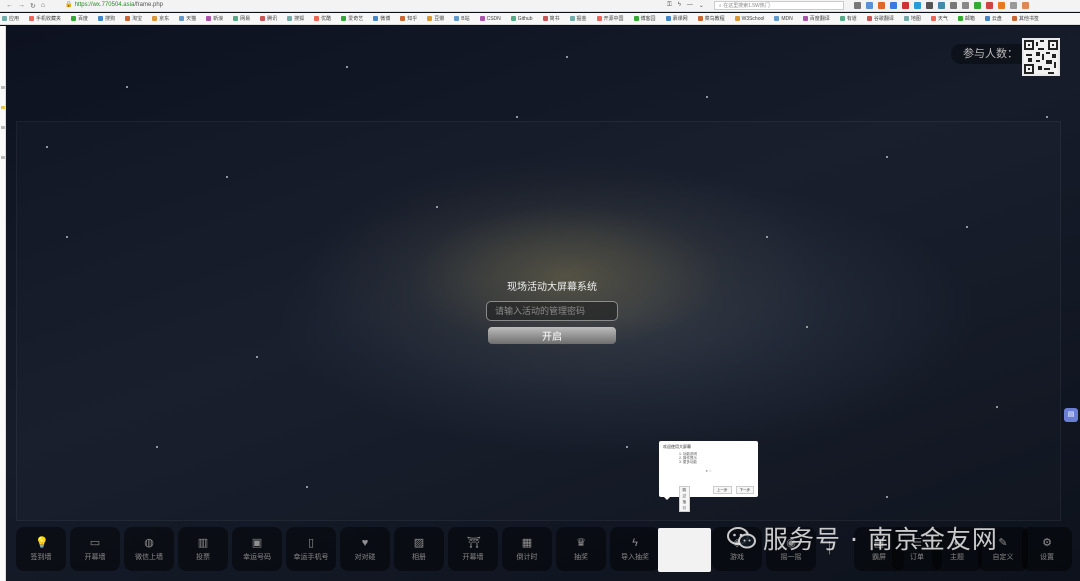  Describe the element at coordinates (857, 5) in the screenshot. I see `scissors-icon` at that location.